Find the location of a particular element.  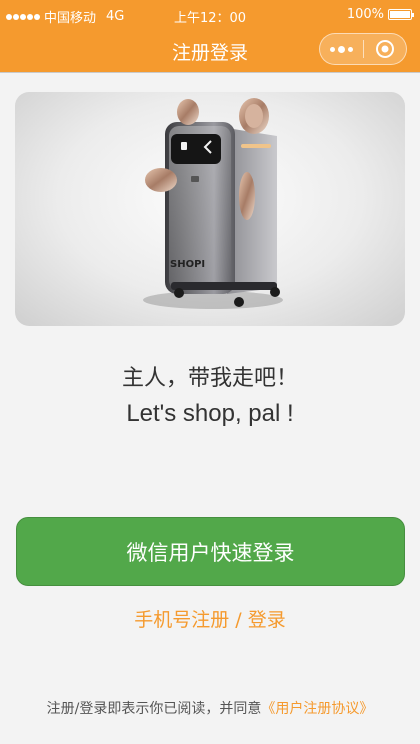

phone-auth-links: 手机号注册 / 登录 is located at coordinates (210, 618).